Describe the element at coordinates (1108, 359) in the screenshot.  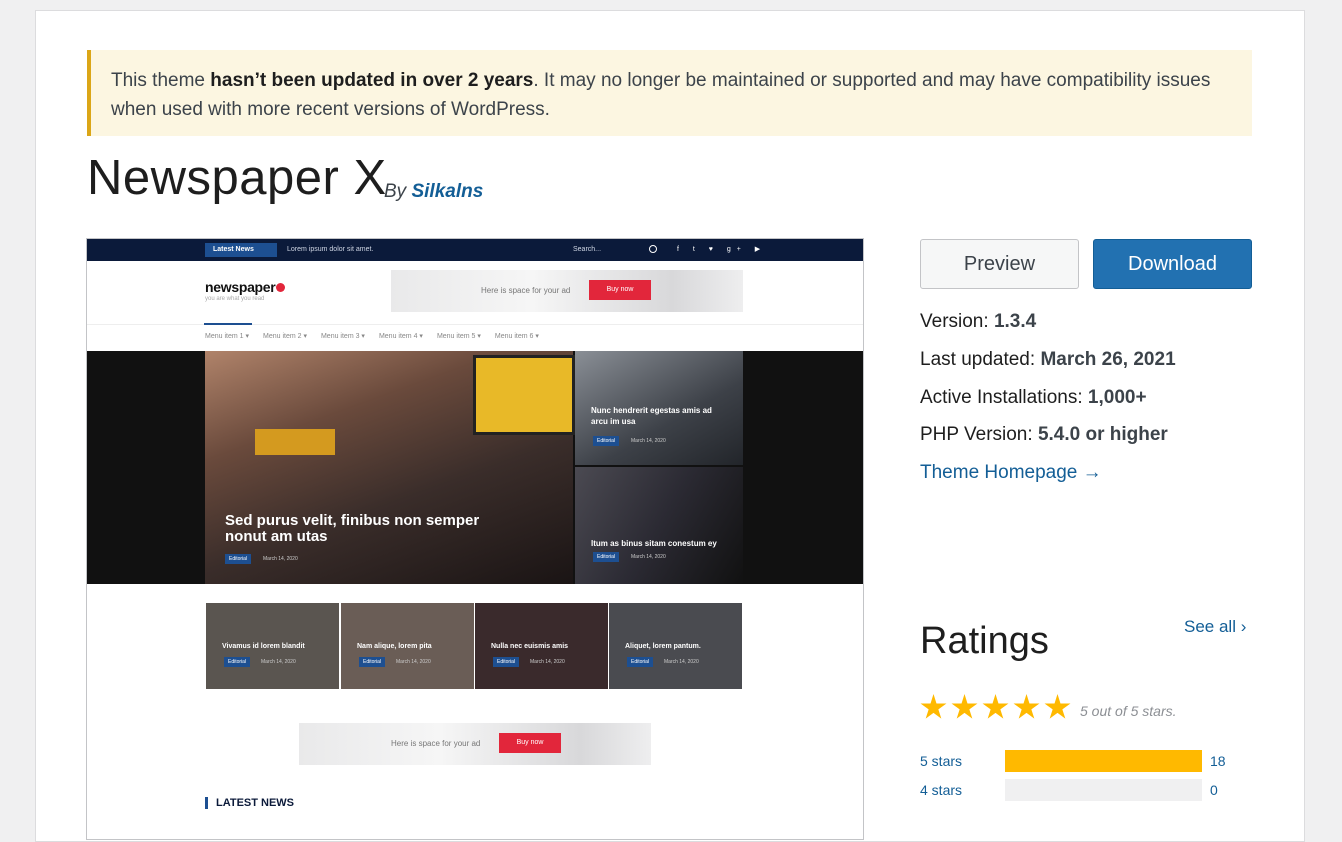
I see `meta-updated-value: March 26, 2021` at that location.